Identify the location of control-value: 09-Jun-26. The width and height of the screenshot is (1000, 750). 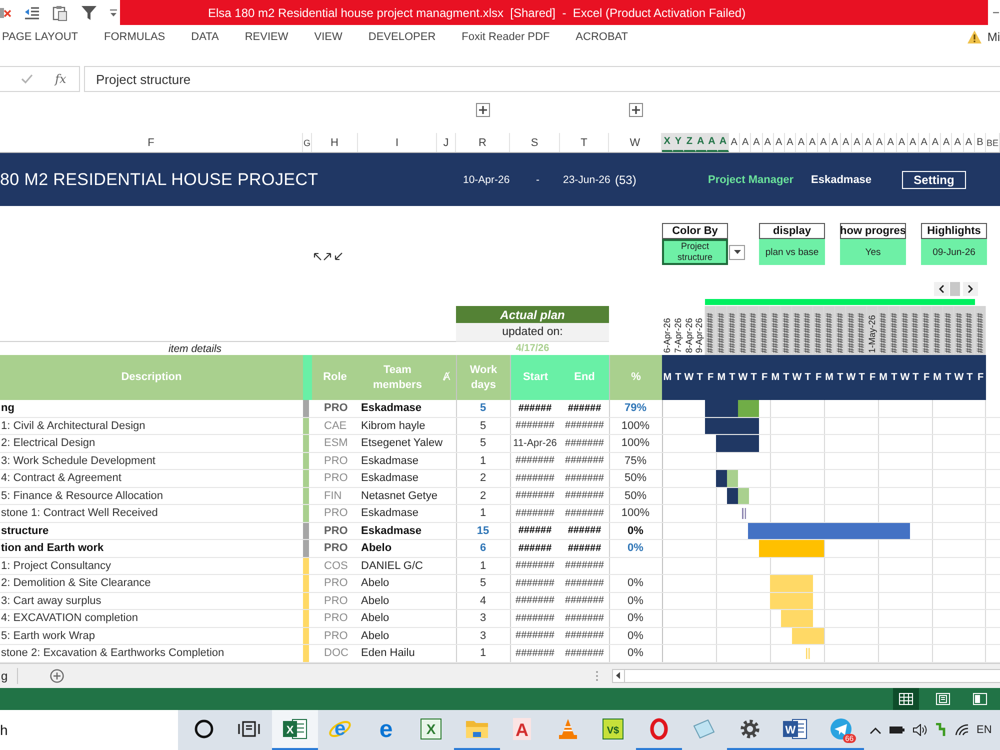
(954, 252).